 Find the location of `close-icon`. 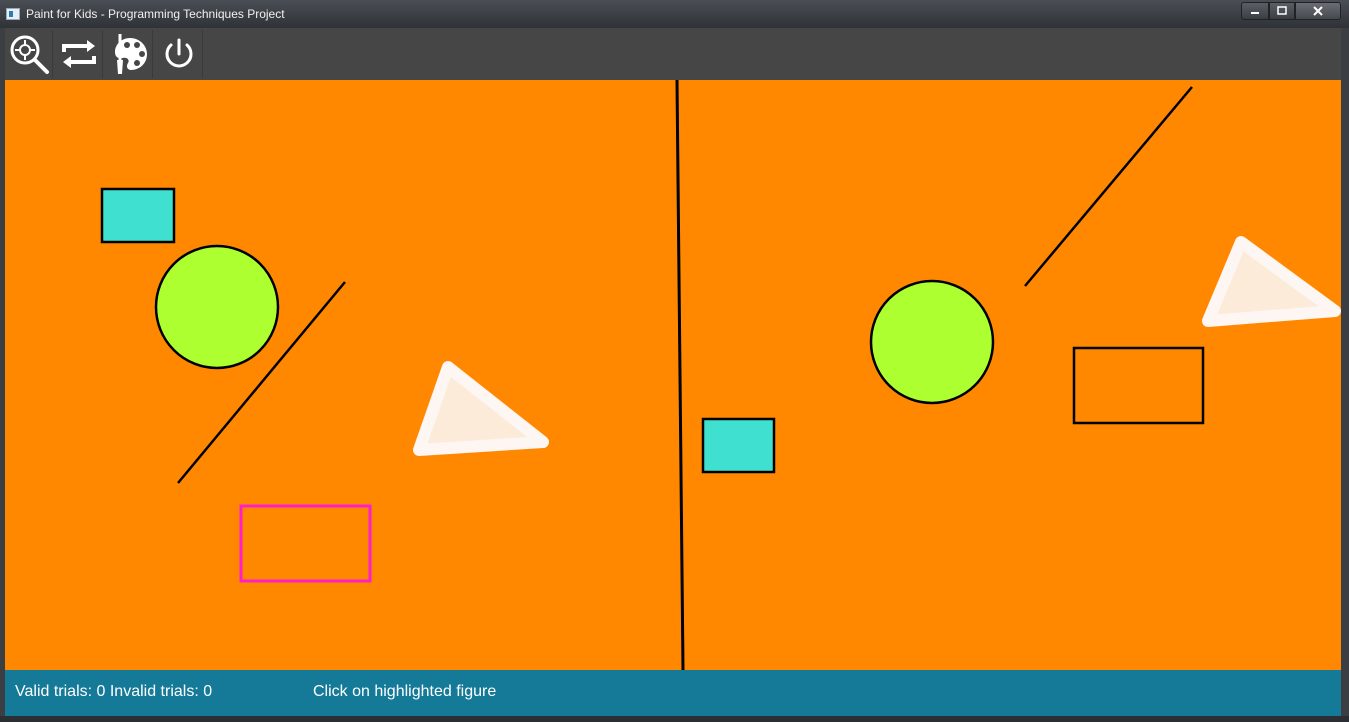

close-icon is located at coordinates (1318, 11).